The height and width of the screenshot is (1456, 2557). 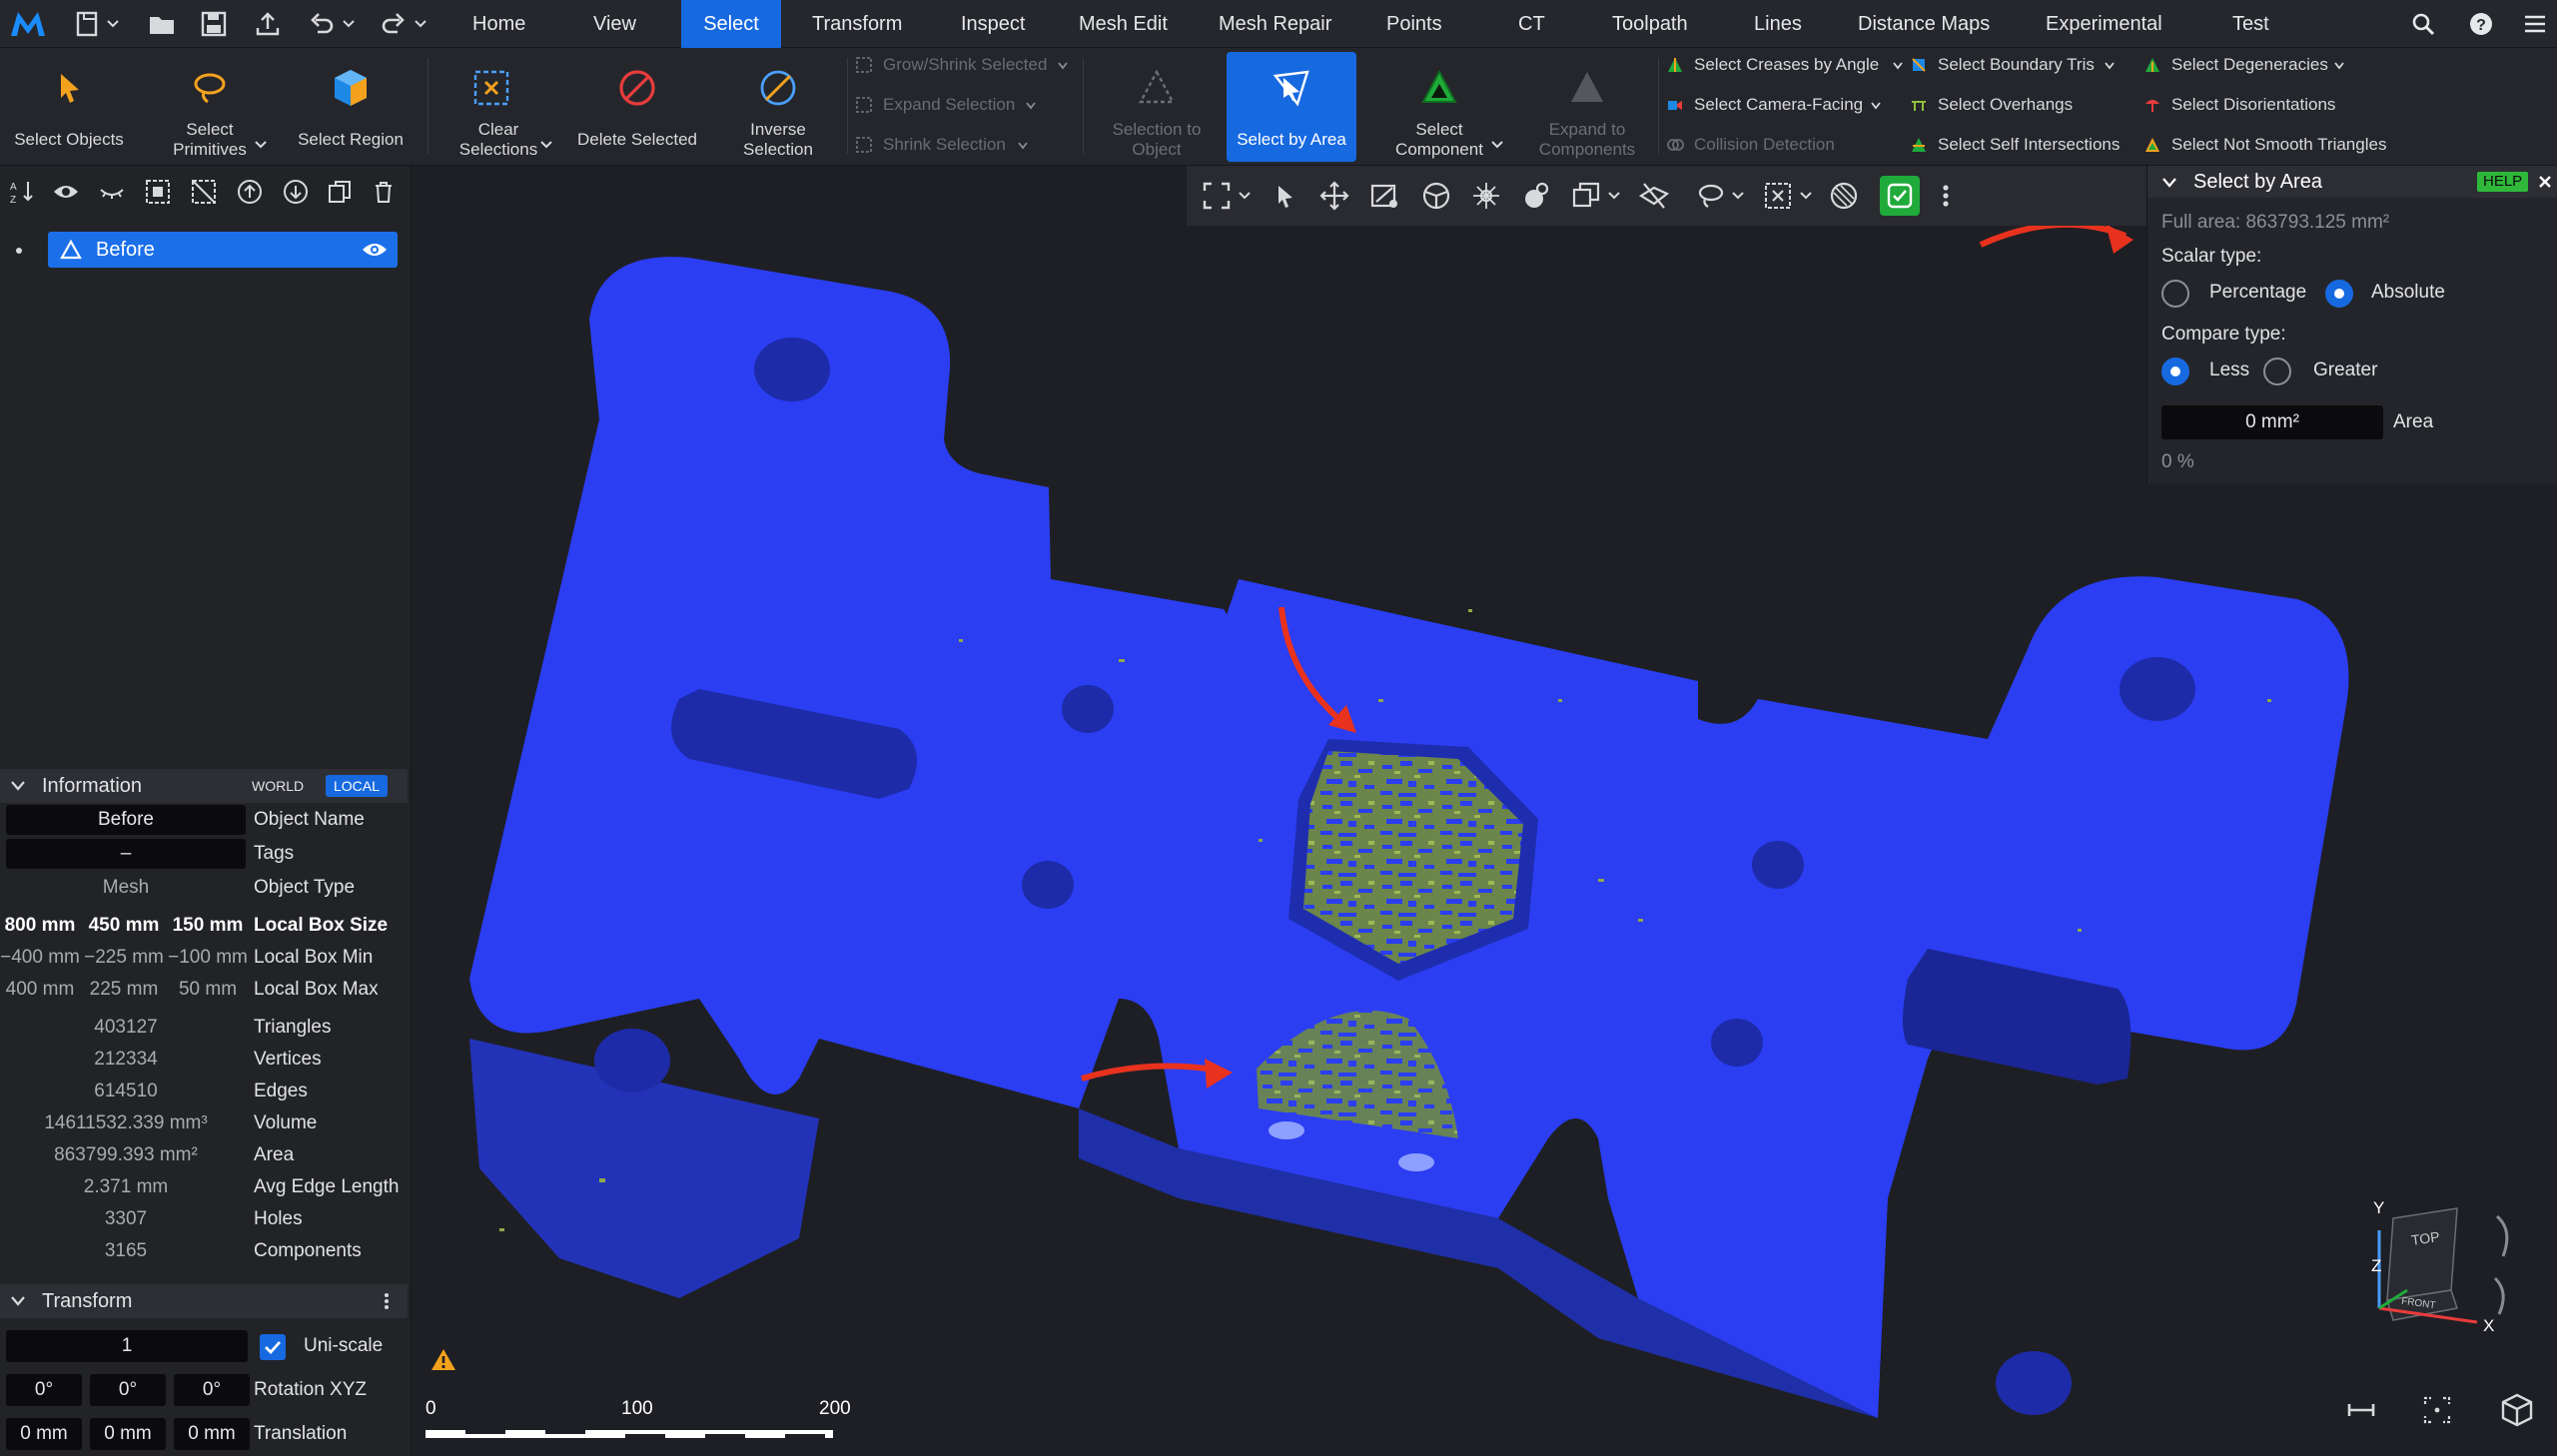 What do you see at coordinates (614, 24) in the screenshot?
I see `menu-view: View` at bounding box center [614, 24].